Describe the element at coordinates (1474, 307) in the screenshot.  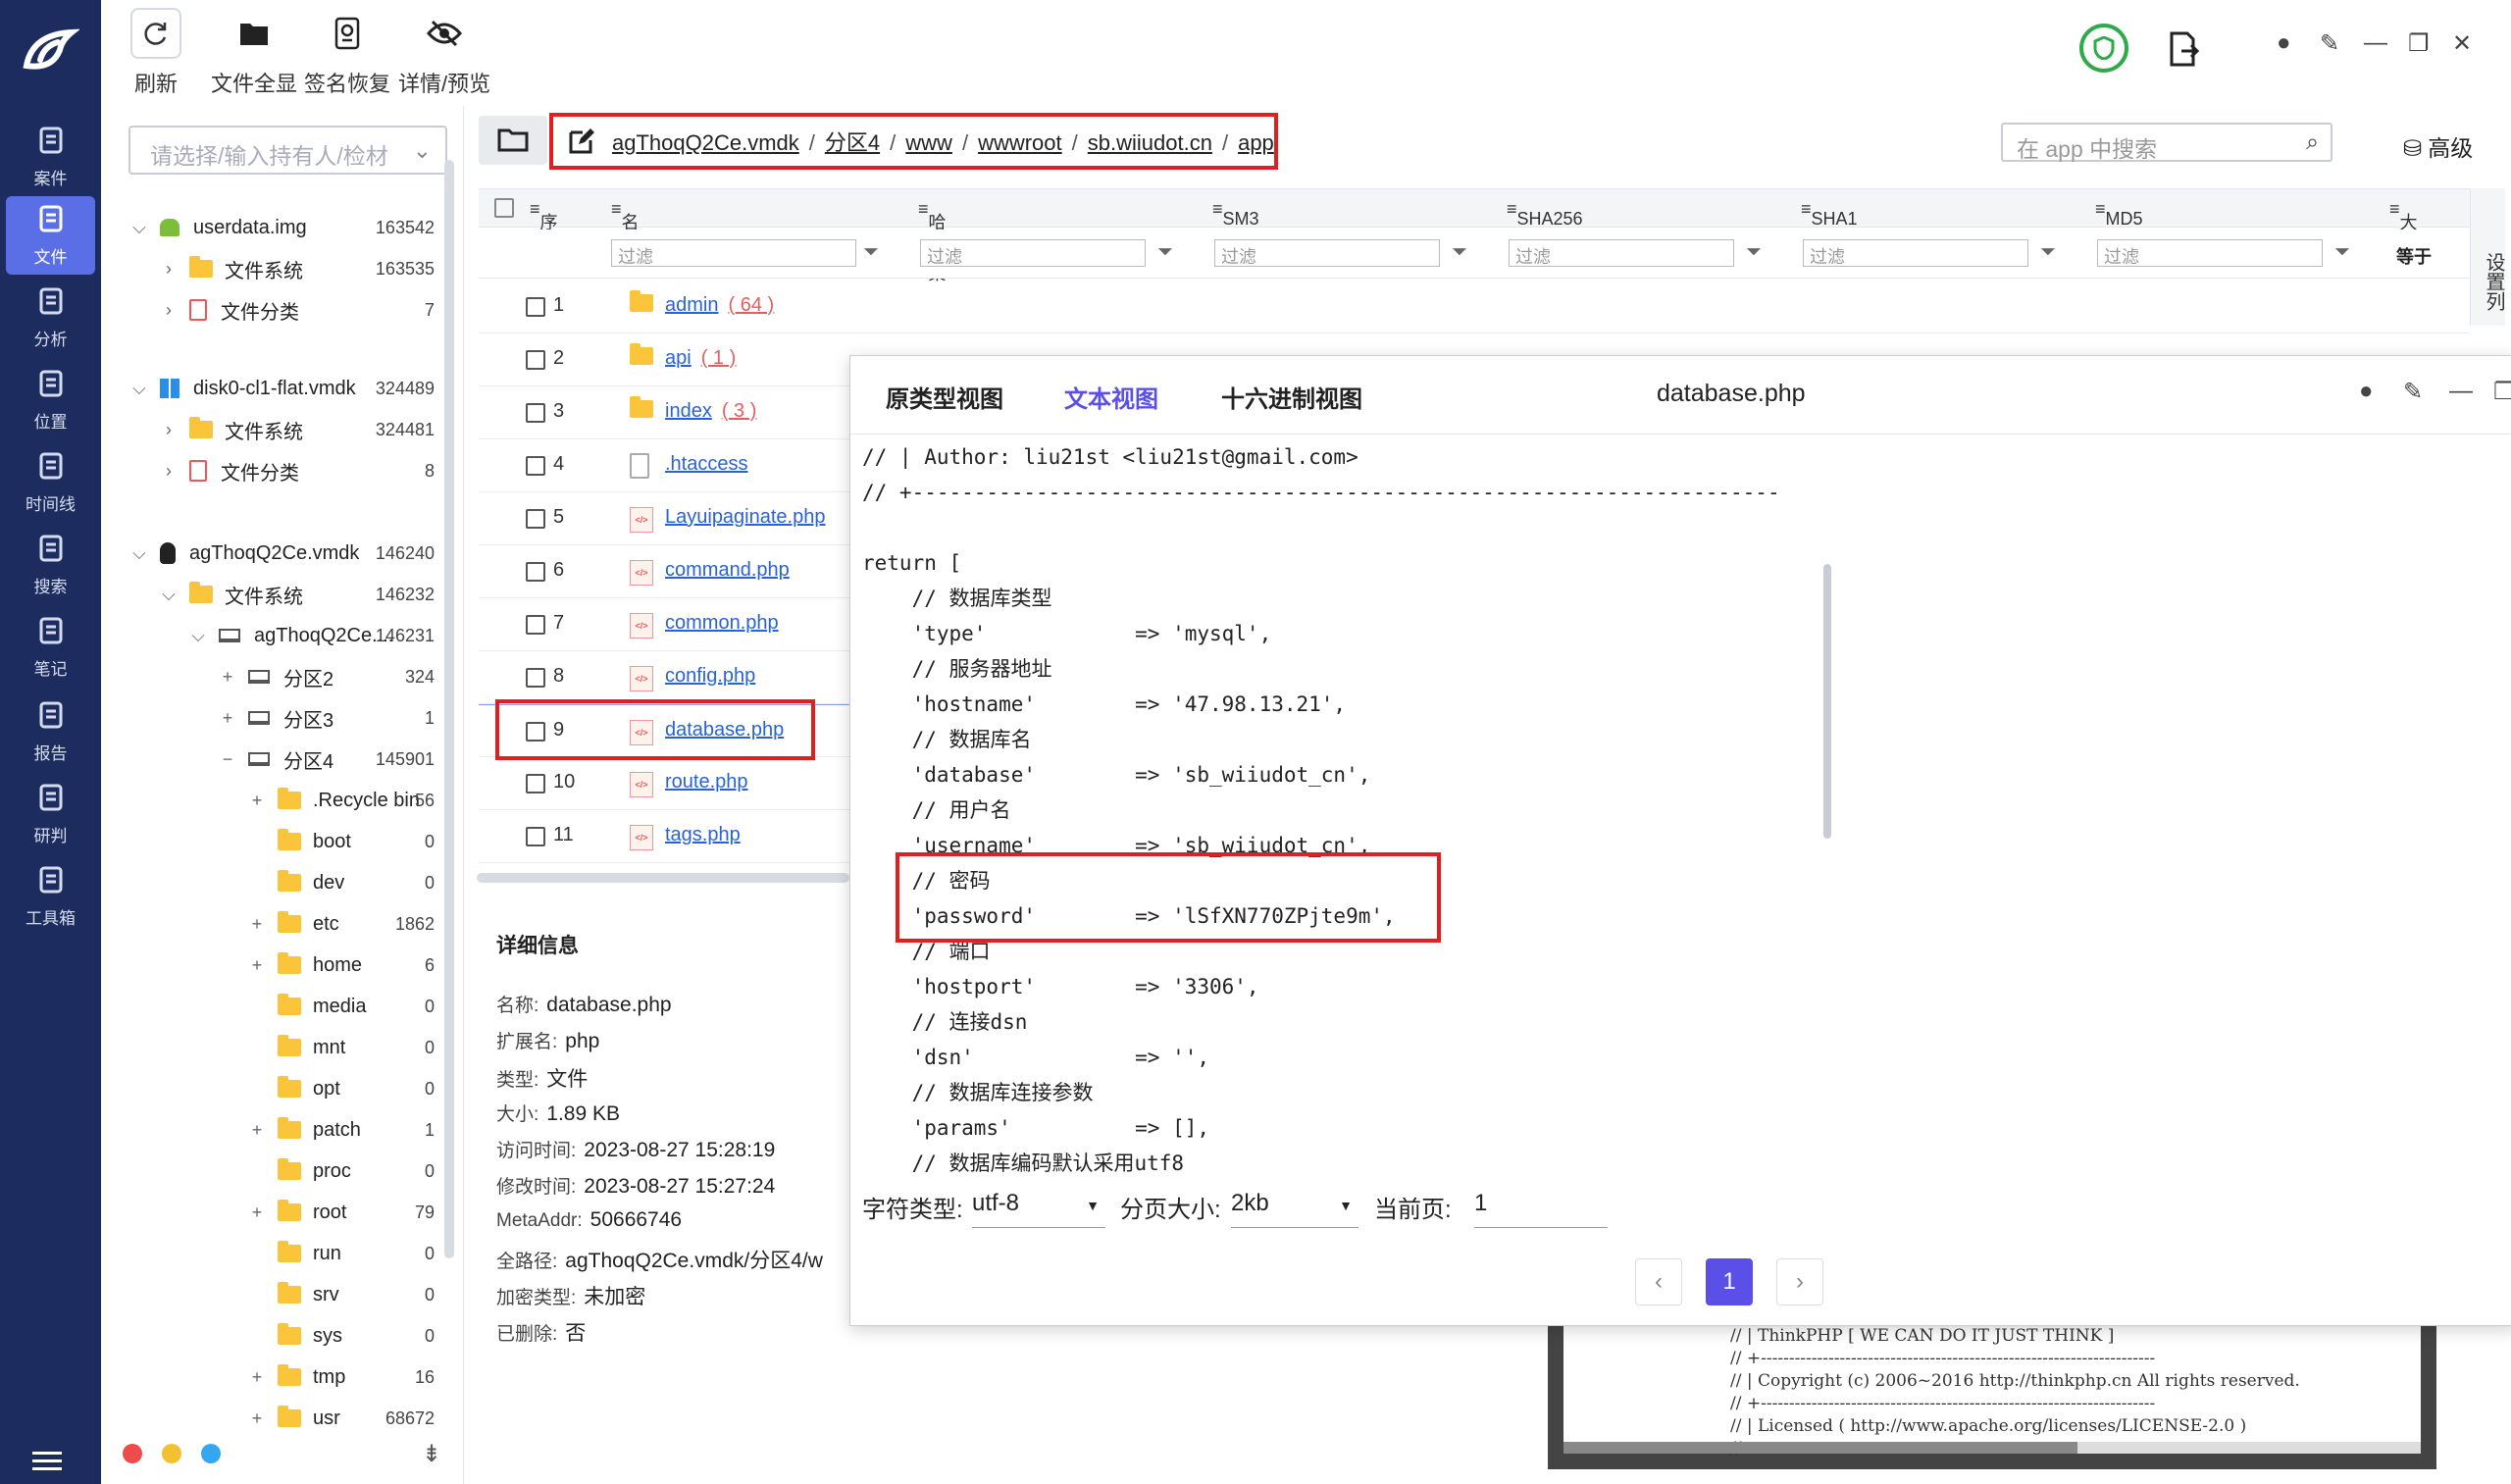
I see `table-row: 1 admin( 64 )` at that location.